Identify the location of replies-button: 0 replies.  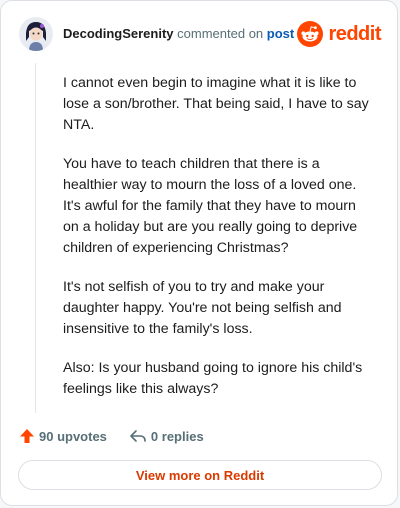
(166, 436).